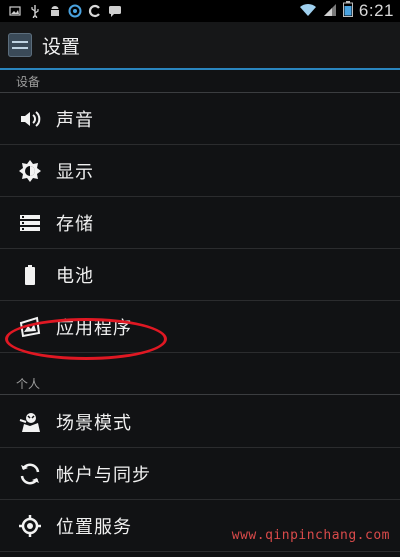  What do you see at coordinates (75, 224) in the screenshot?
I see `settings-item-label: 存储` at bounding box center [75, 224].